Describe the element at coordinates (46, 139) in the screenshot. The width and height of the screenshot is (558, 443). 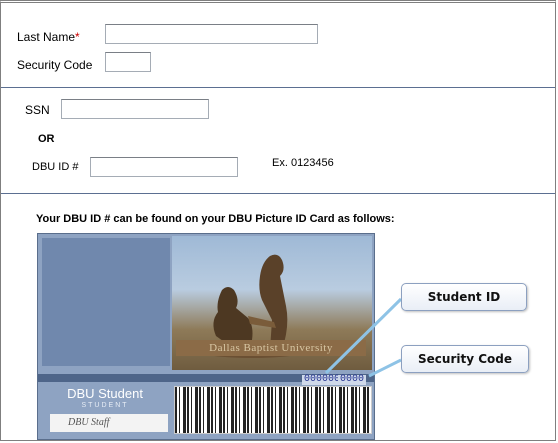
I see `or-label: OR` at that location.